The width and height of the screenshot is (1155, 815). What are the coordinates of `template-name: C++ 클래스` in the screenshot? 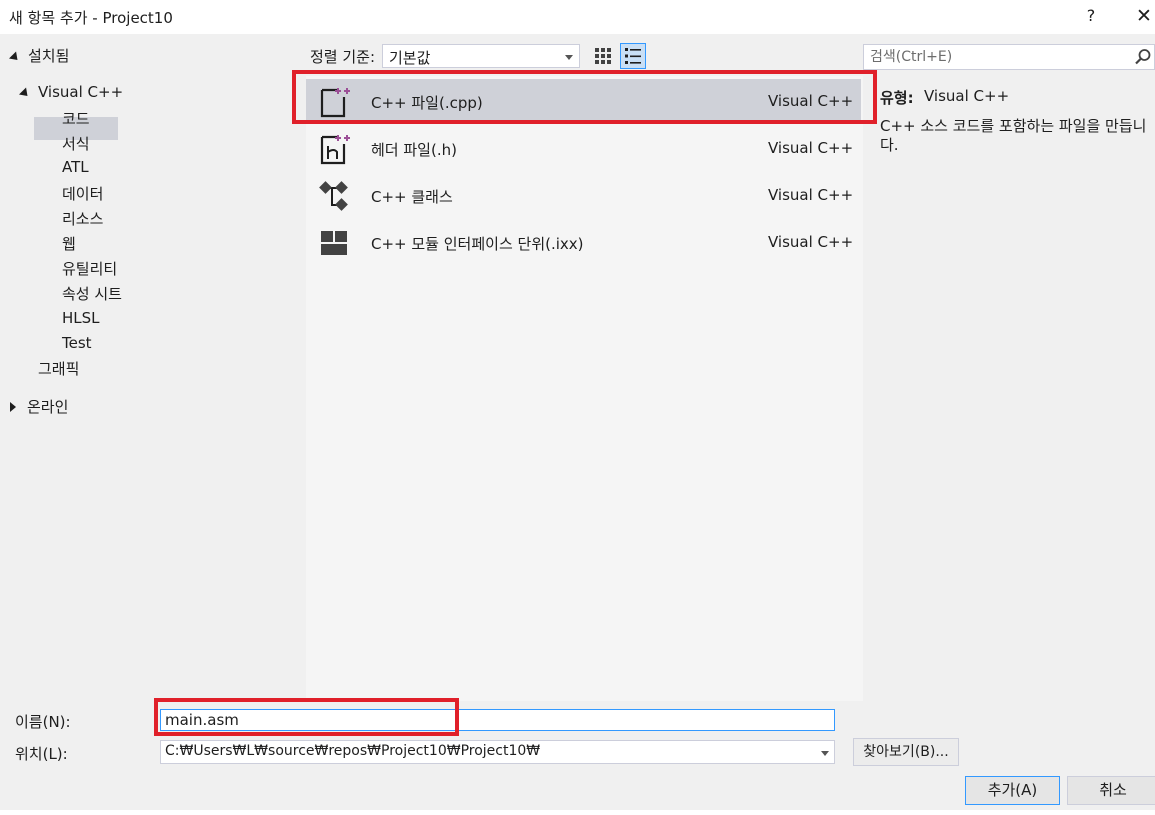 It's located at (412, 197).